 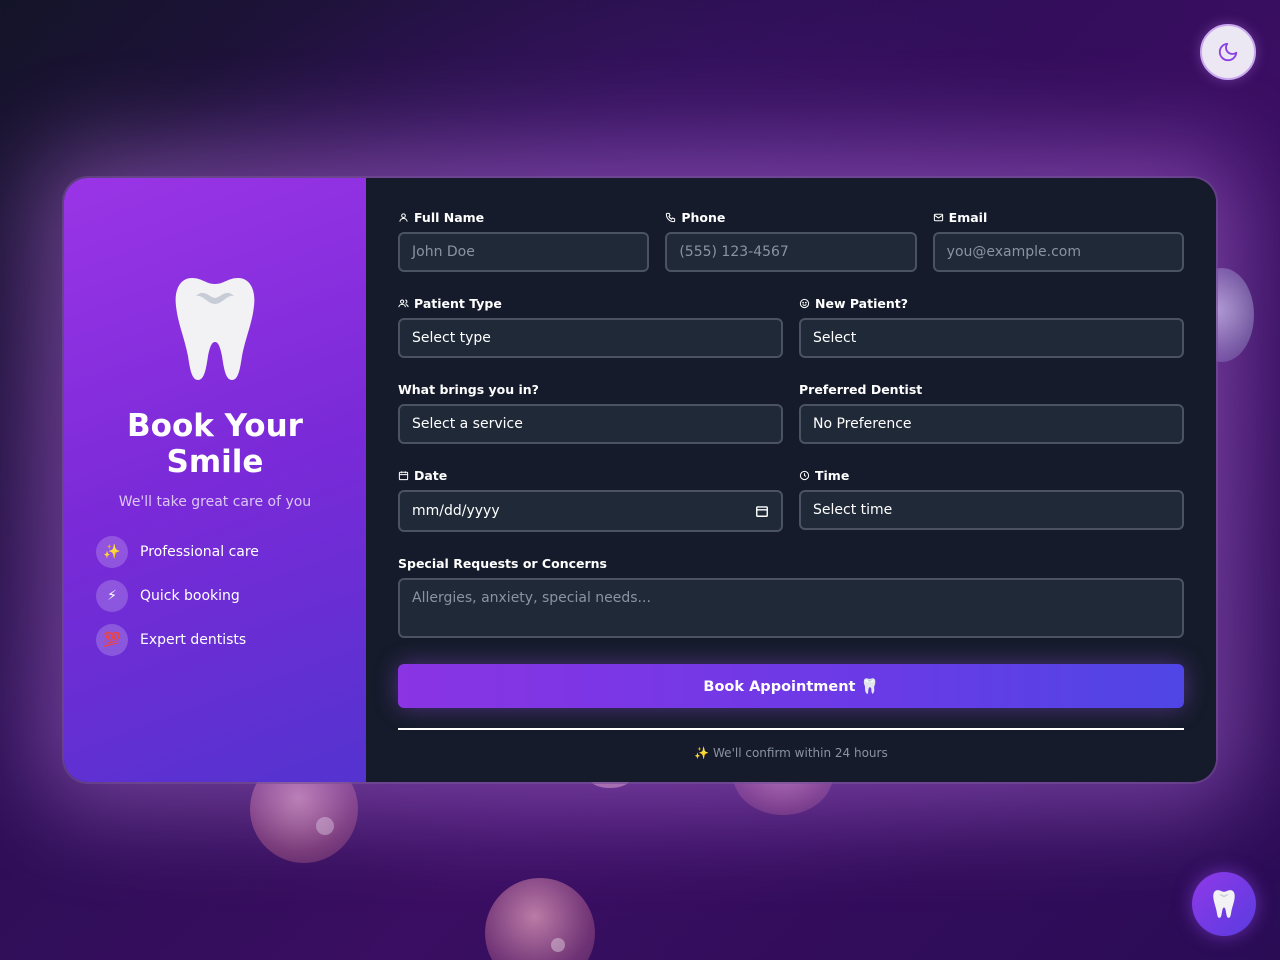 I want to click on dentist-select: No Preference, so click(x=991, y=424).